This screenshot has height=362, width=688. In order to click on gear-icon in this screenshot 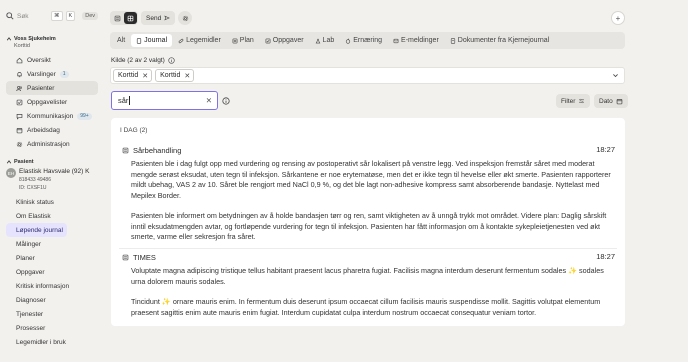, I will do `click(19, 144)`.